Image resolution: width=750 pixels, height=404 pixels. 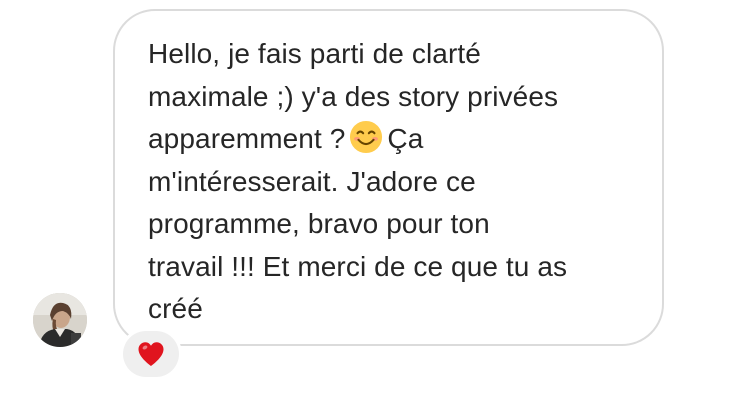 I want to click on heart-icon, so click(x=151, y=354).